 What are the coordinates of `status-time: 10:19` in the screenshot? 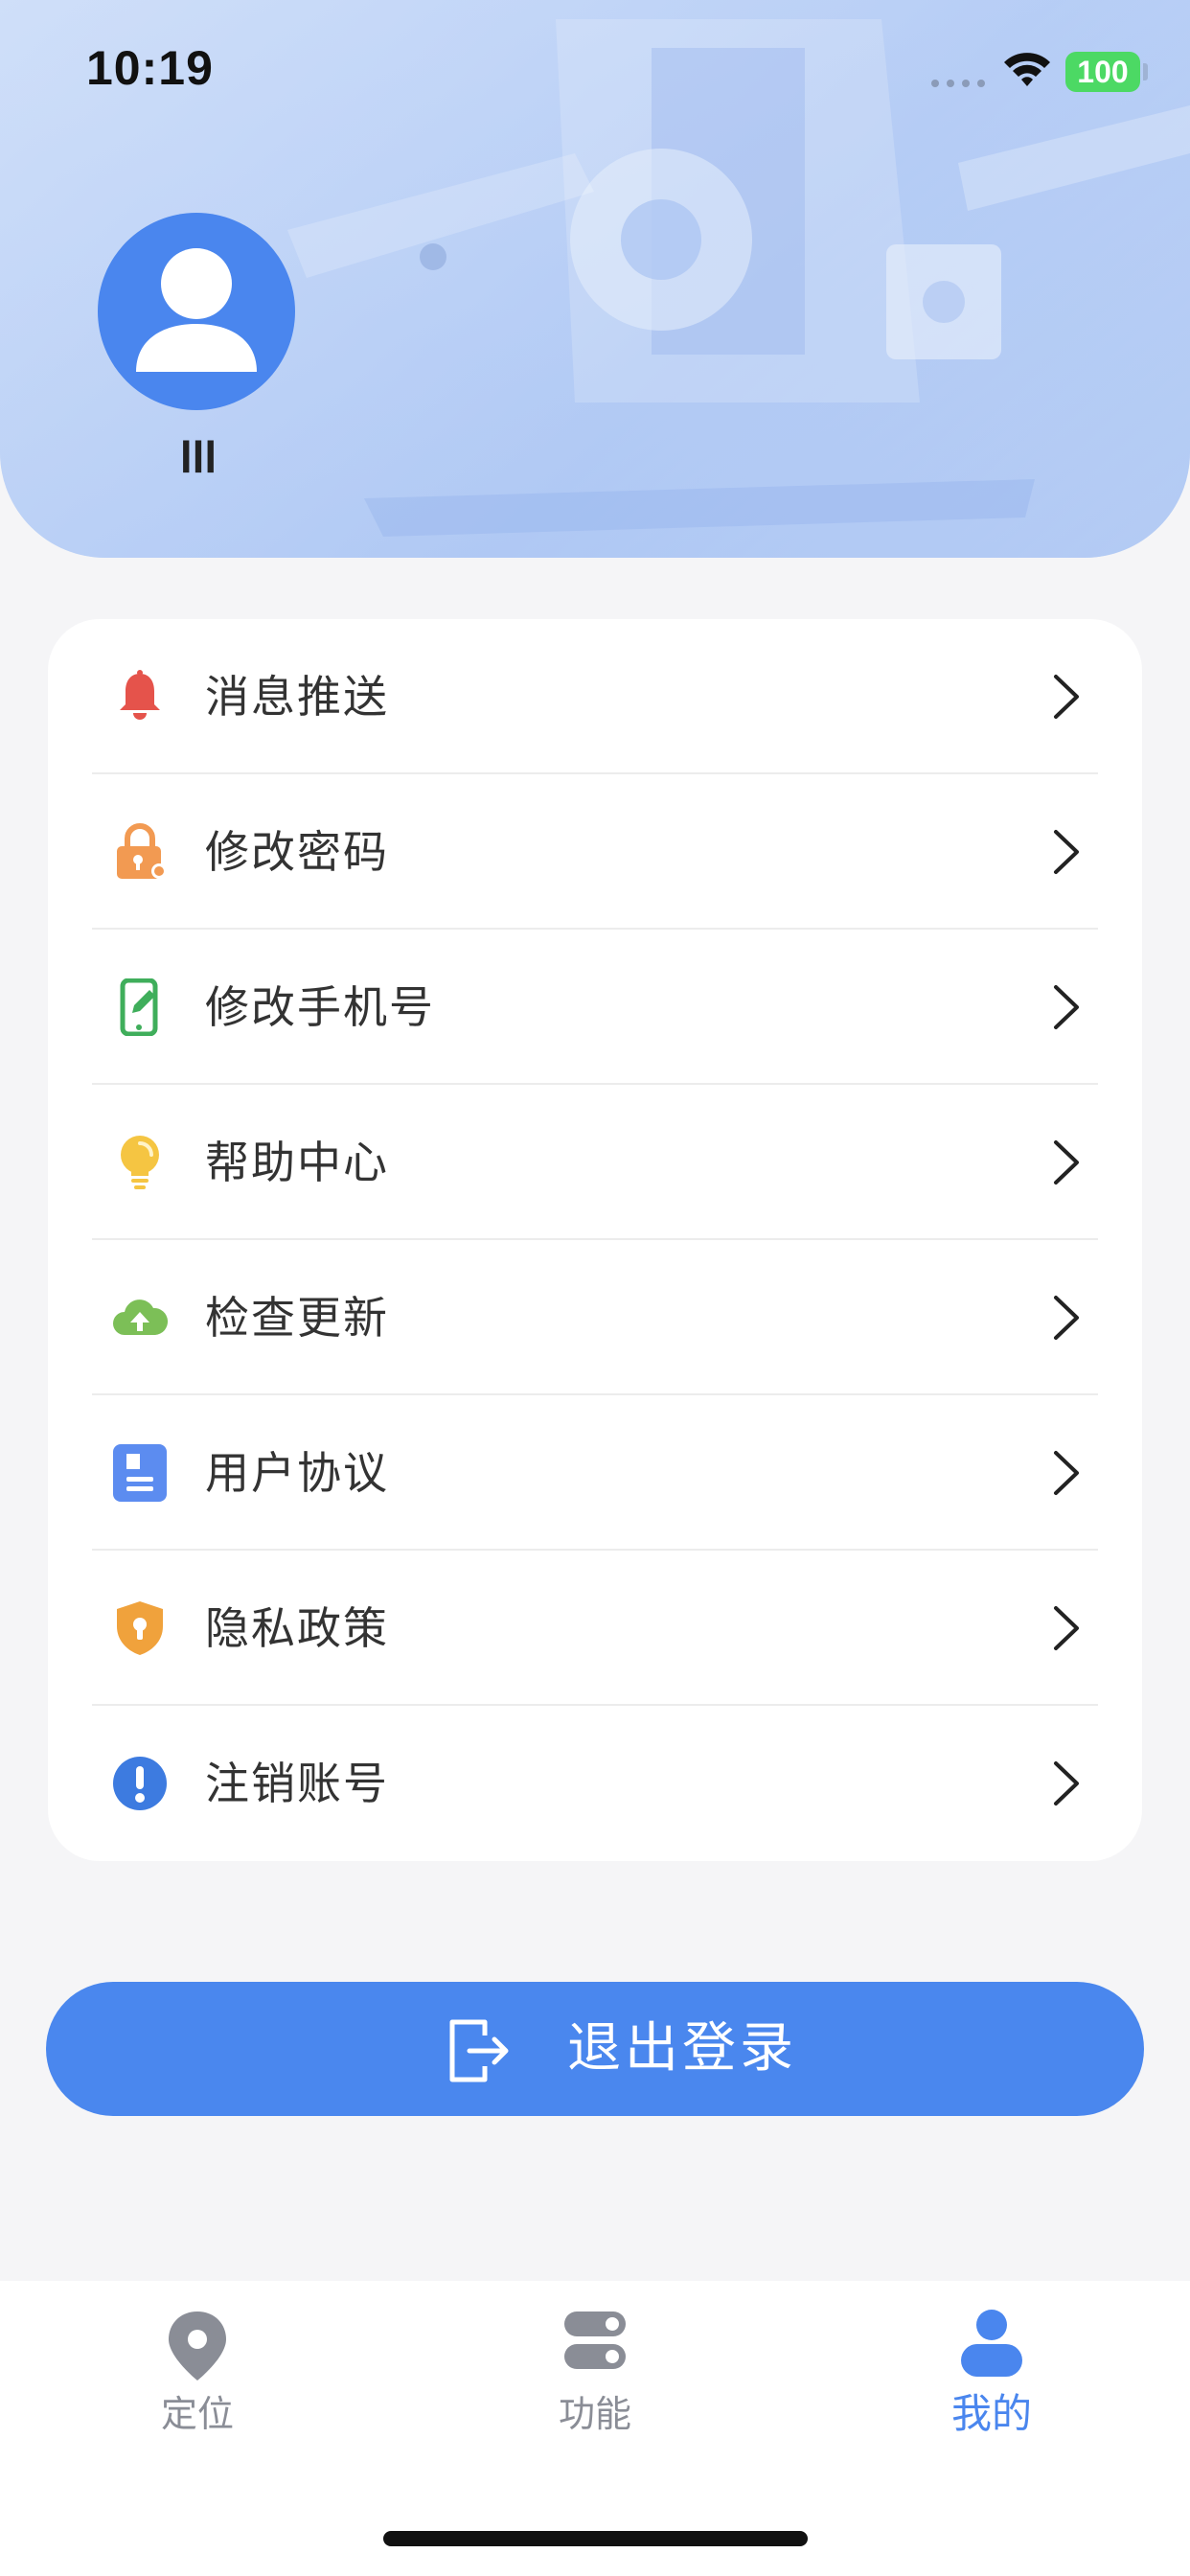 It's located at (150, 68).